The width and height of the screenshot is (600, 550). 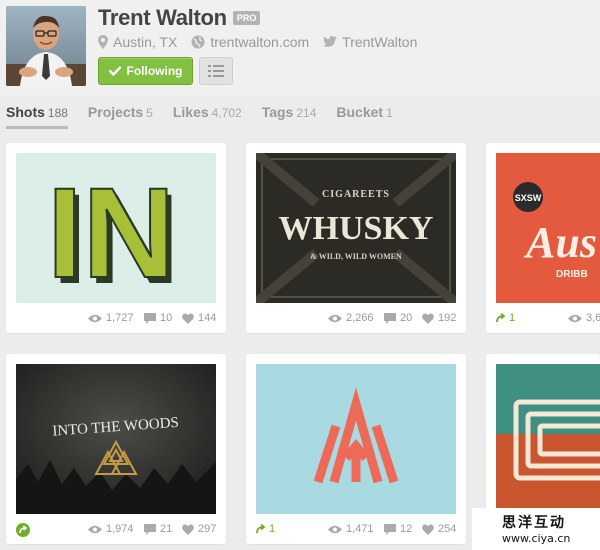 I want to click on location-label: Austin, TX, so click(x=145, y=42).